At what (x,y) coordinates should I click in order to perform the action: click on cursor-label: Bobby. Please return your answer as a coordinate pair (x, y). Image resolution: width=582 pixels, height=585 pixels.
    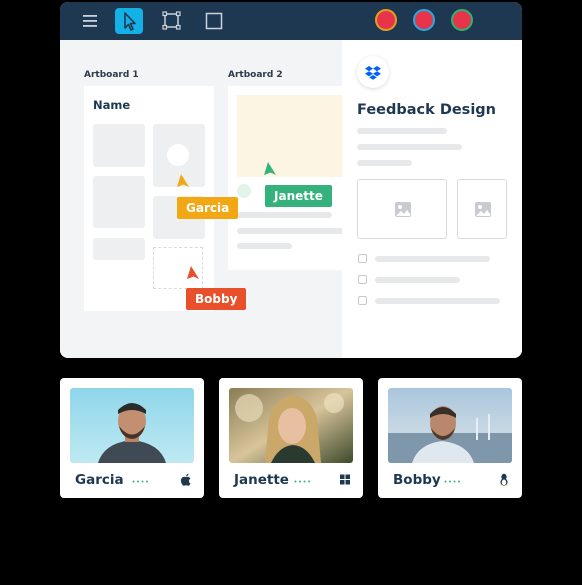
    Looking at the image, I should click on (216, 299).